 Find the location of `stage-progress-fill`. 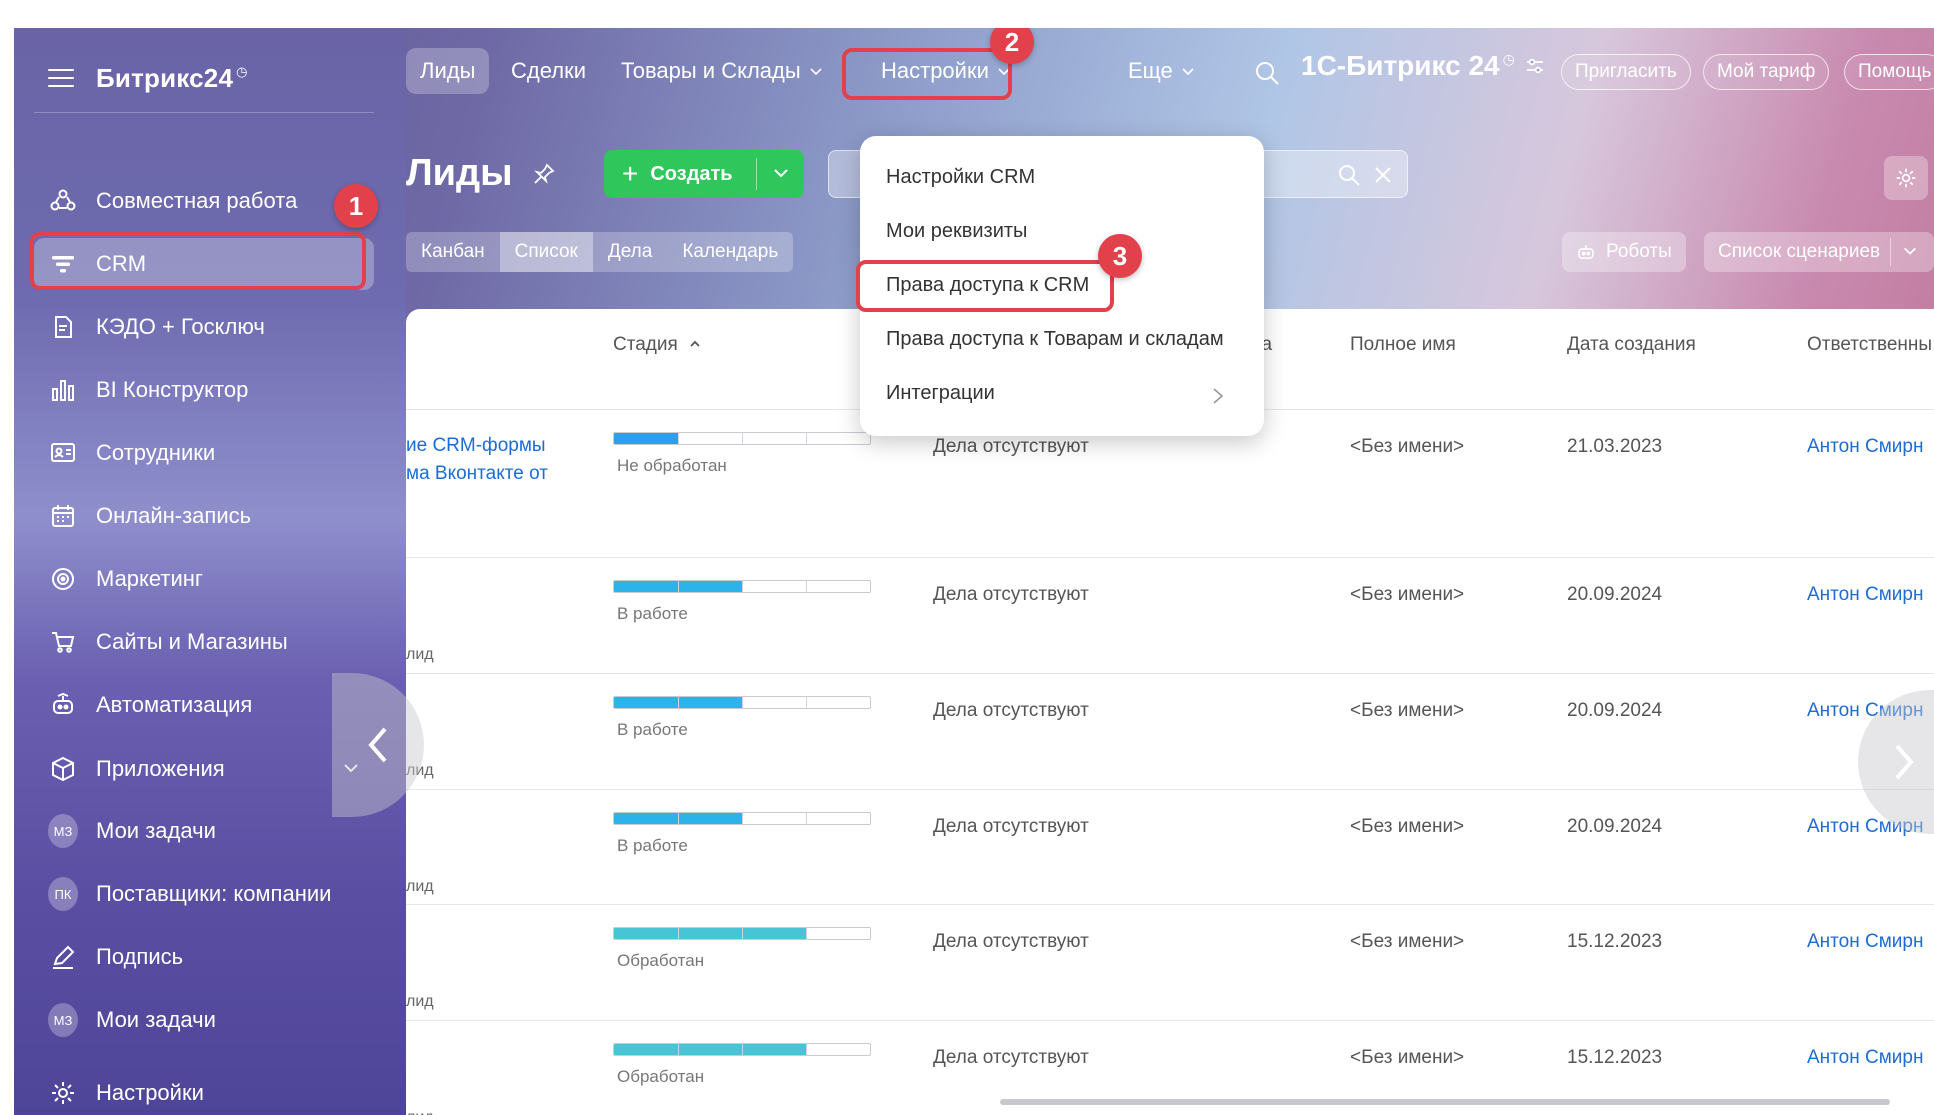

stage-progress-fill is located at coordinates (710, 933).